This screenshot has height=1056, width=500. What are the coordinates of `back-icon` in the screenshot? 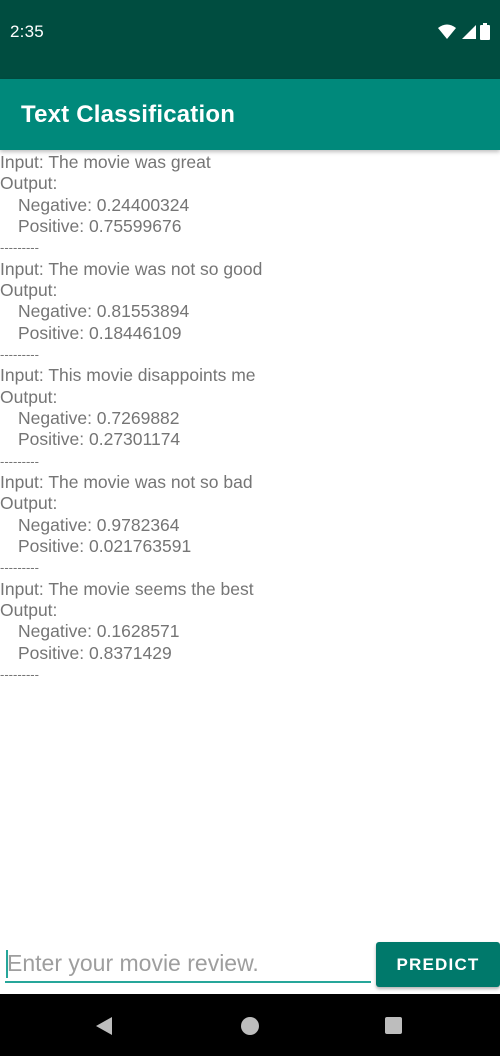 It's located at (104, 1026).